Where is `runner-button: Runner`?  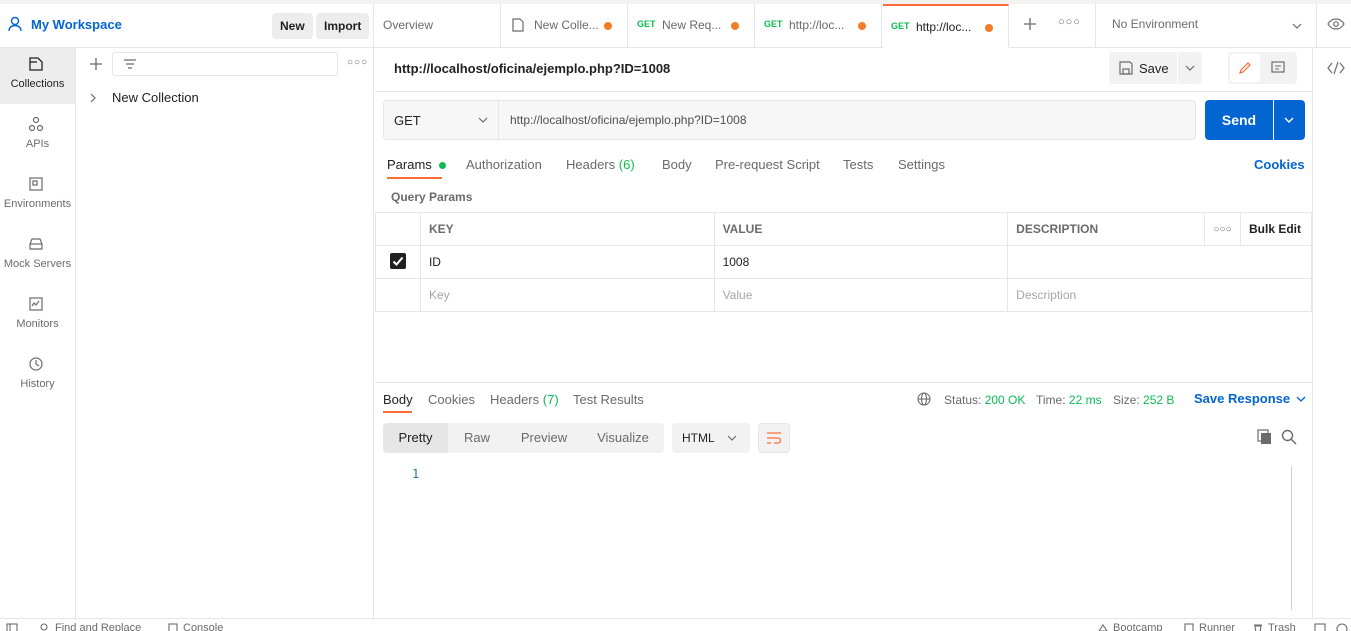 runner-button: Runner is located at coordinates (1209, 626).